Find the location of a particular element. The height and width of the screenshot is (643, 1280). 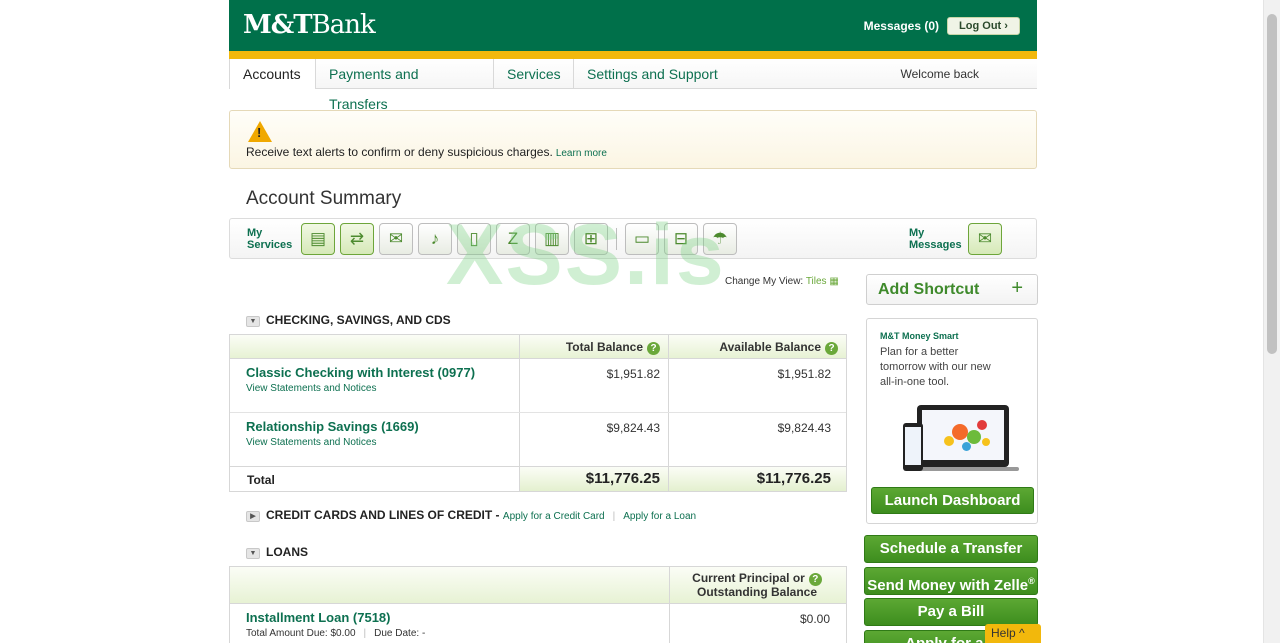

account-name-link: Installment Loan (7518) is located at coordinates (318, 617).